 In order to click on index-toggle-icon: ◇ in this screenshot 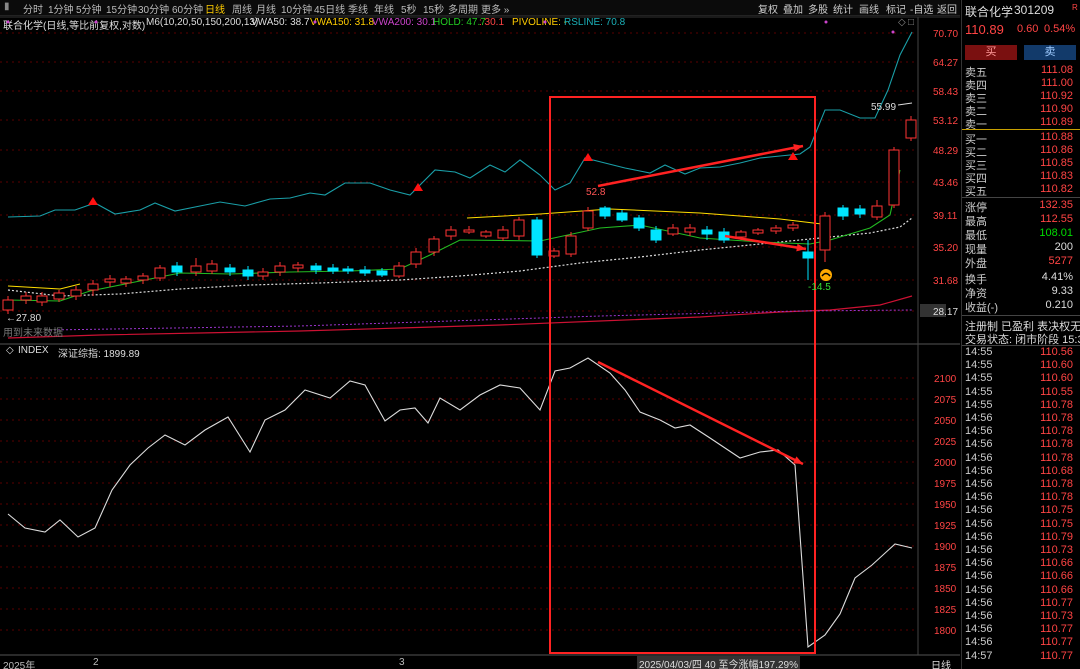, I will do `click(10, 351)`.